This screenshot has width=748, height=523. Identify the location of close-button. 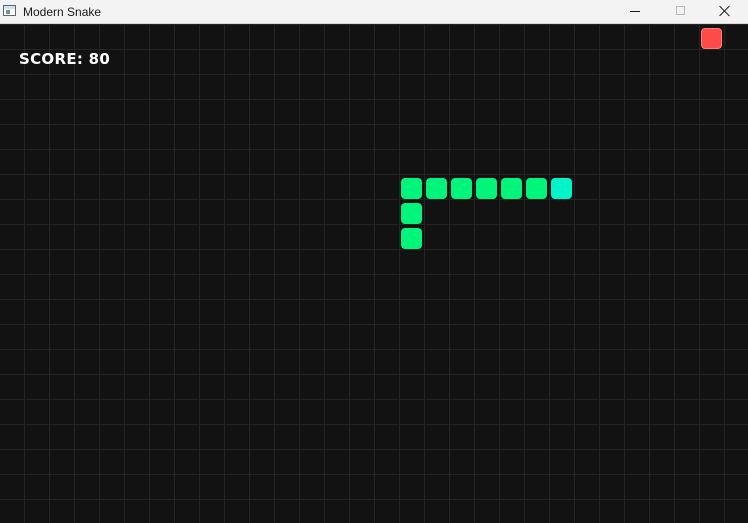
(725, 11).